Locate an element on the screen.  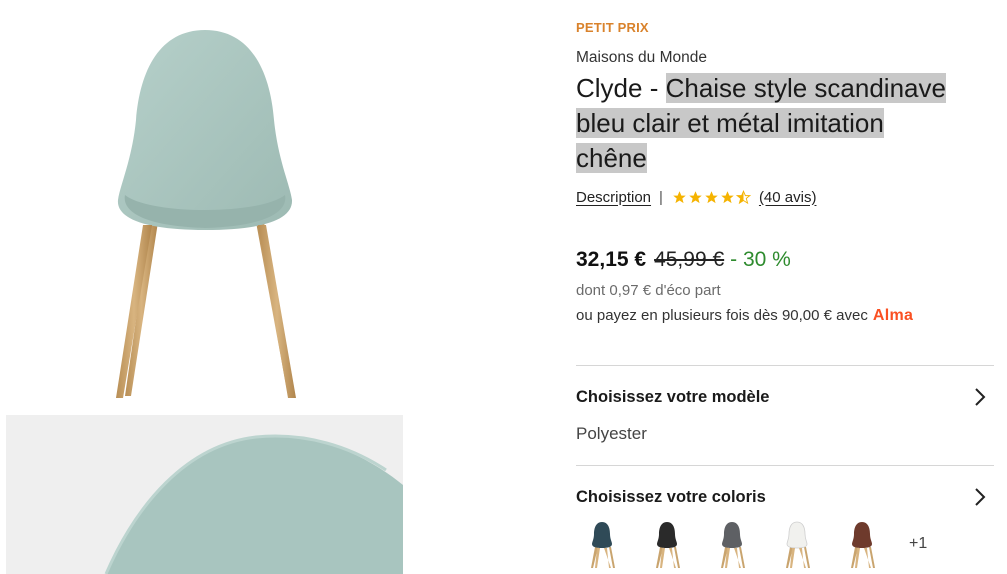
star-half-icon is located at coordinates (743, 196).